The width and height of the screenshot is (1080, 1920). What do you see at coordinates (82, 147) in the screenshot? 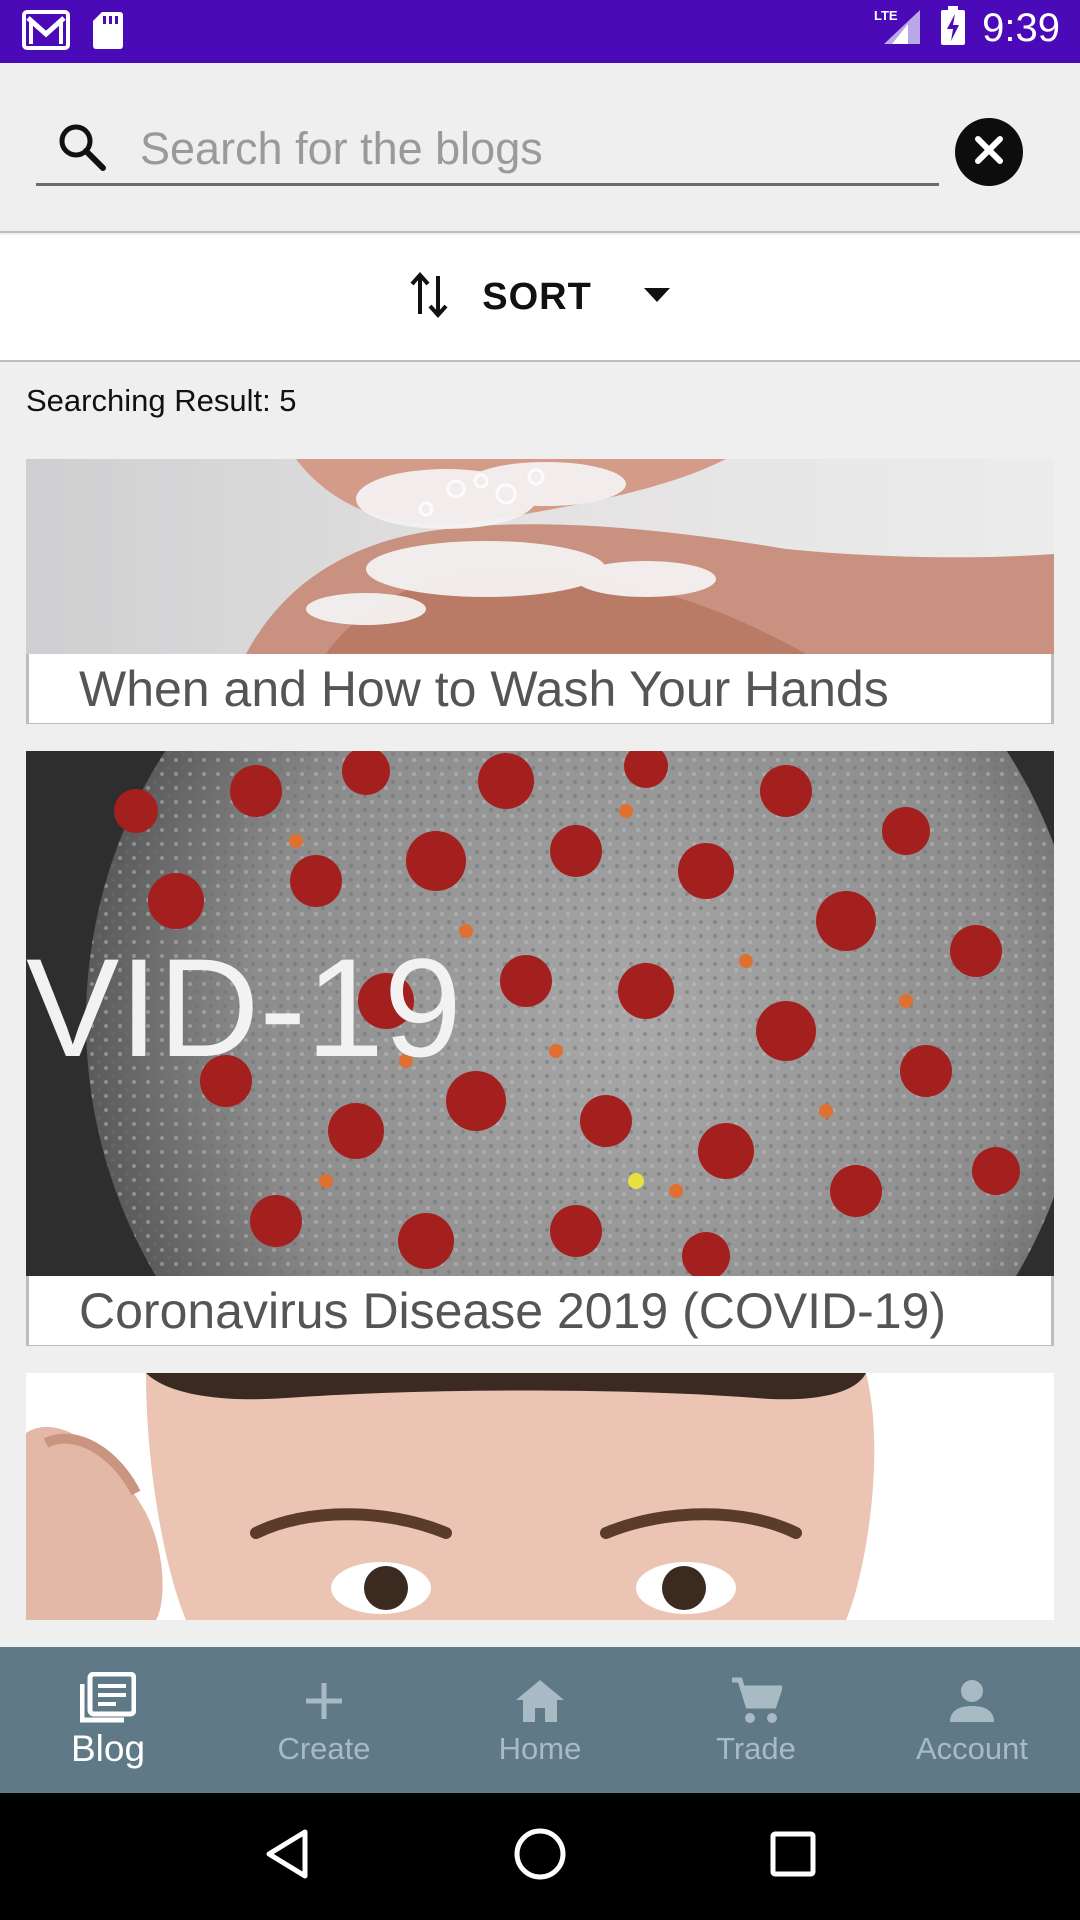
I see `search-icon` at bounding box center [82, 147].